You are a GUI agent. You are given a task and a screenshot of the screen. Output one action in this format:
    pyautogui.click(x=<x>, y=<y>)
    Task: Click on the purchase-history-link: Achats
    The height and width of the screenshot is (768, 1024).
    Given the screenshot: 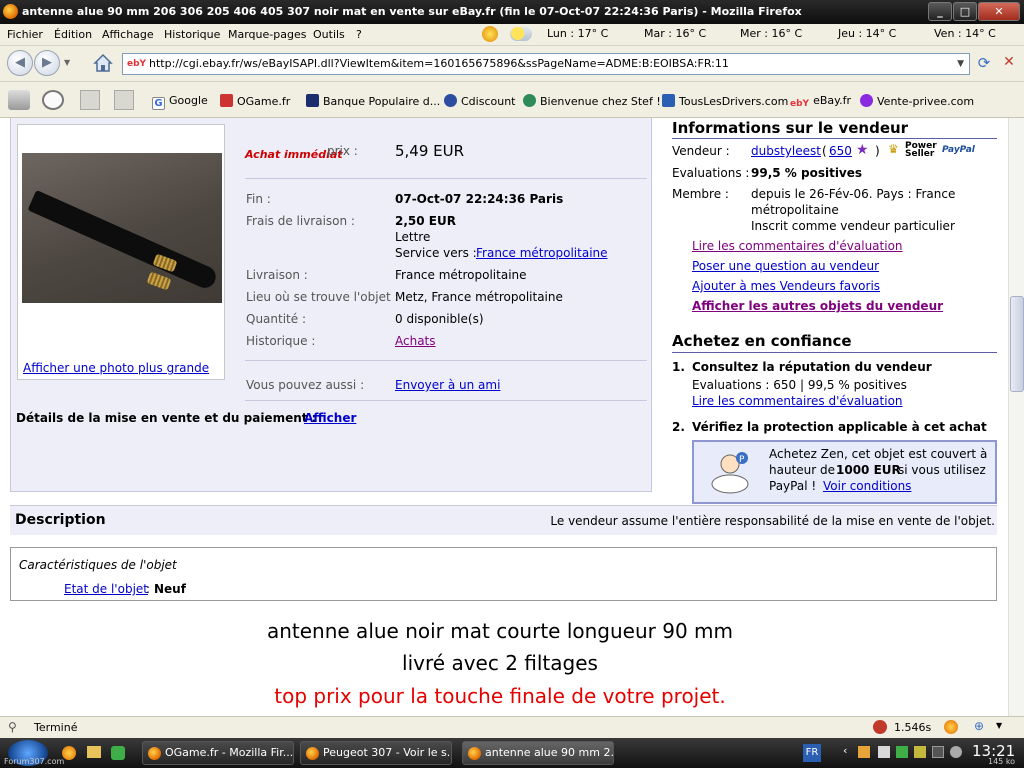 What is the action you would take?
    pyautogui.click(x=415, y=341)
    